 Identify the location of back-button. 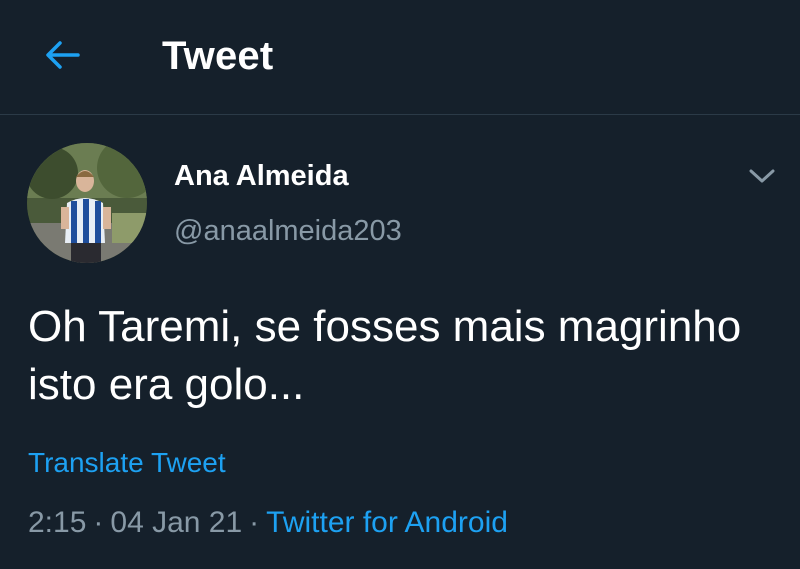
(62, 55).